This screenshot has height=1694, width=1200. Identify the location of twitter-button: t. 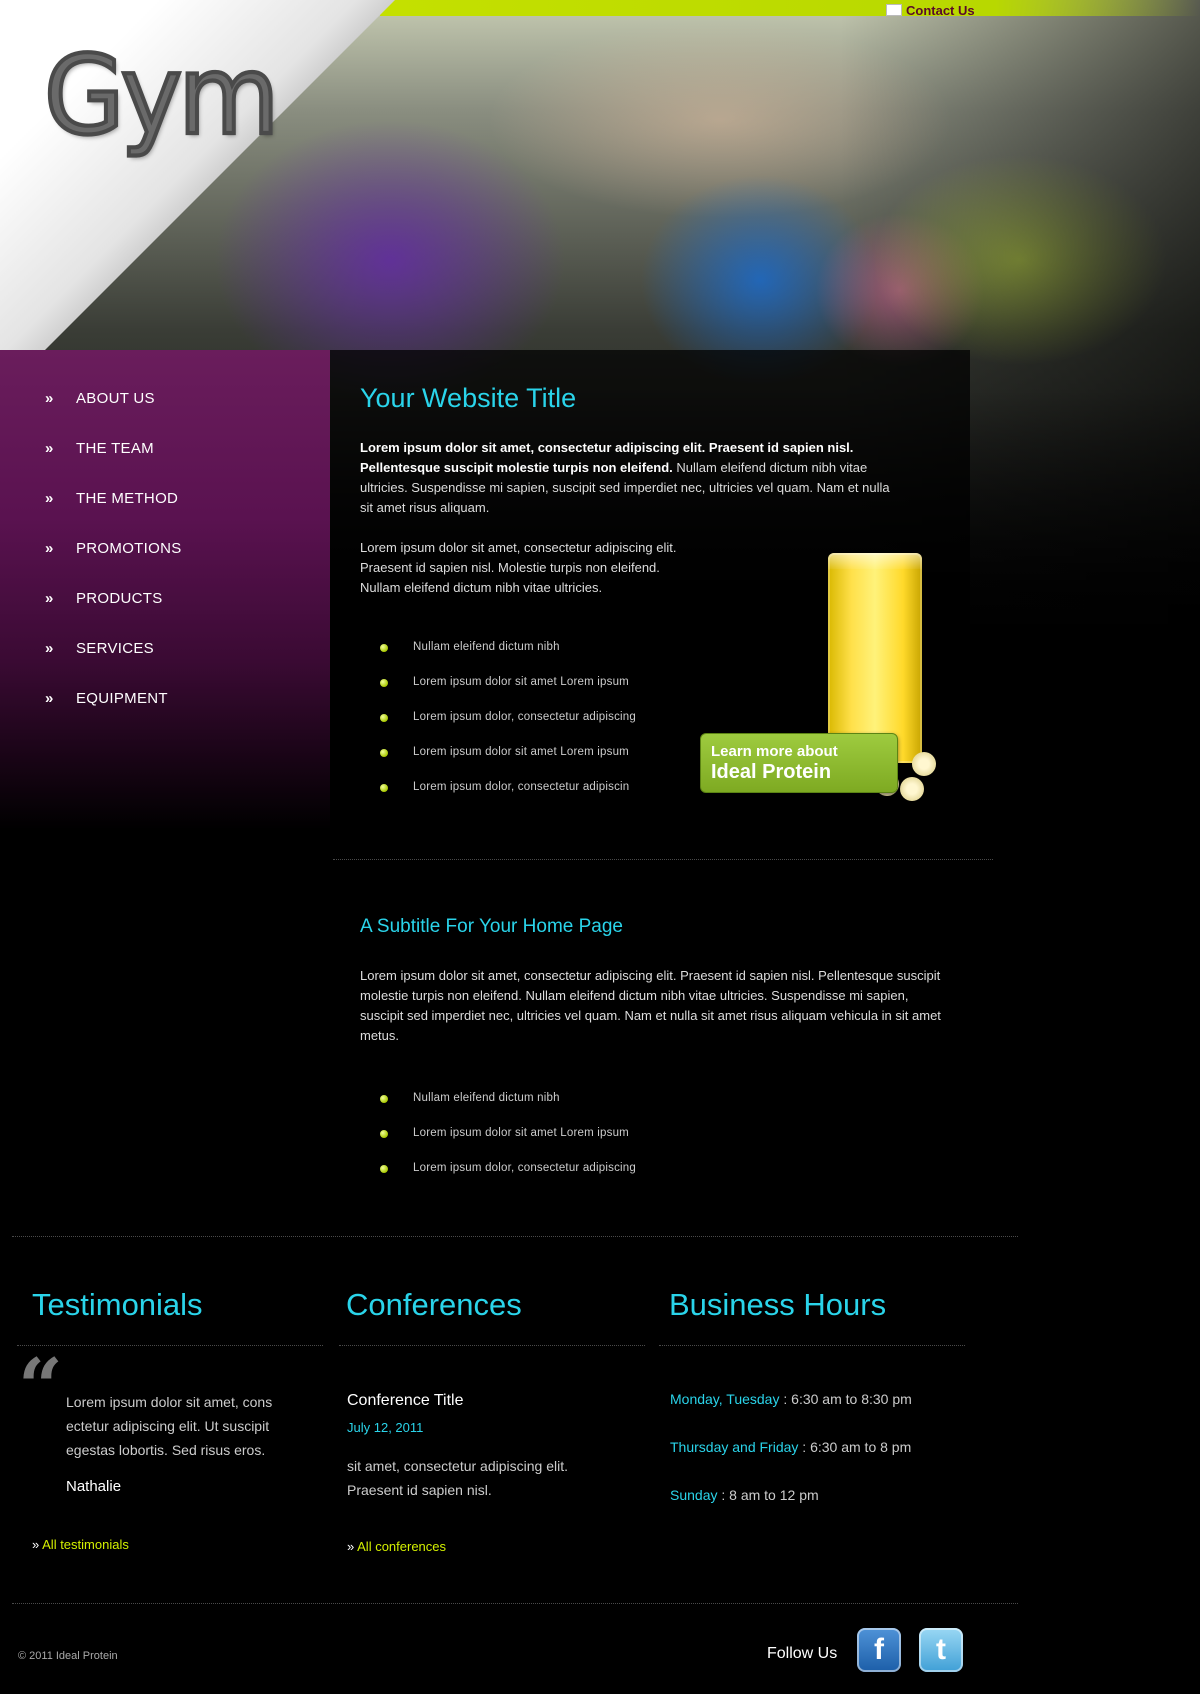
(941, 1650).